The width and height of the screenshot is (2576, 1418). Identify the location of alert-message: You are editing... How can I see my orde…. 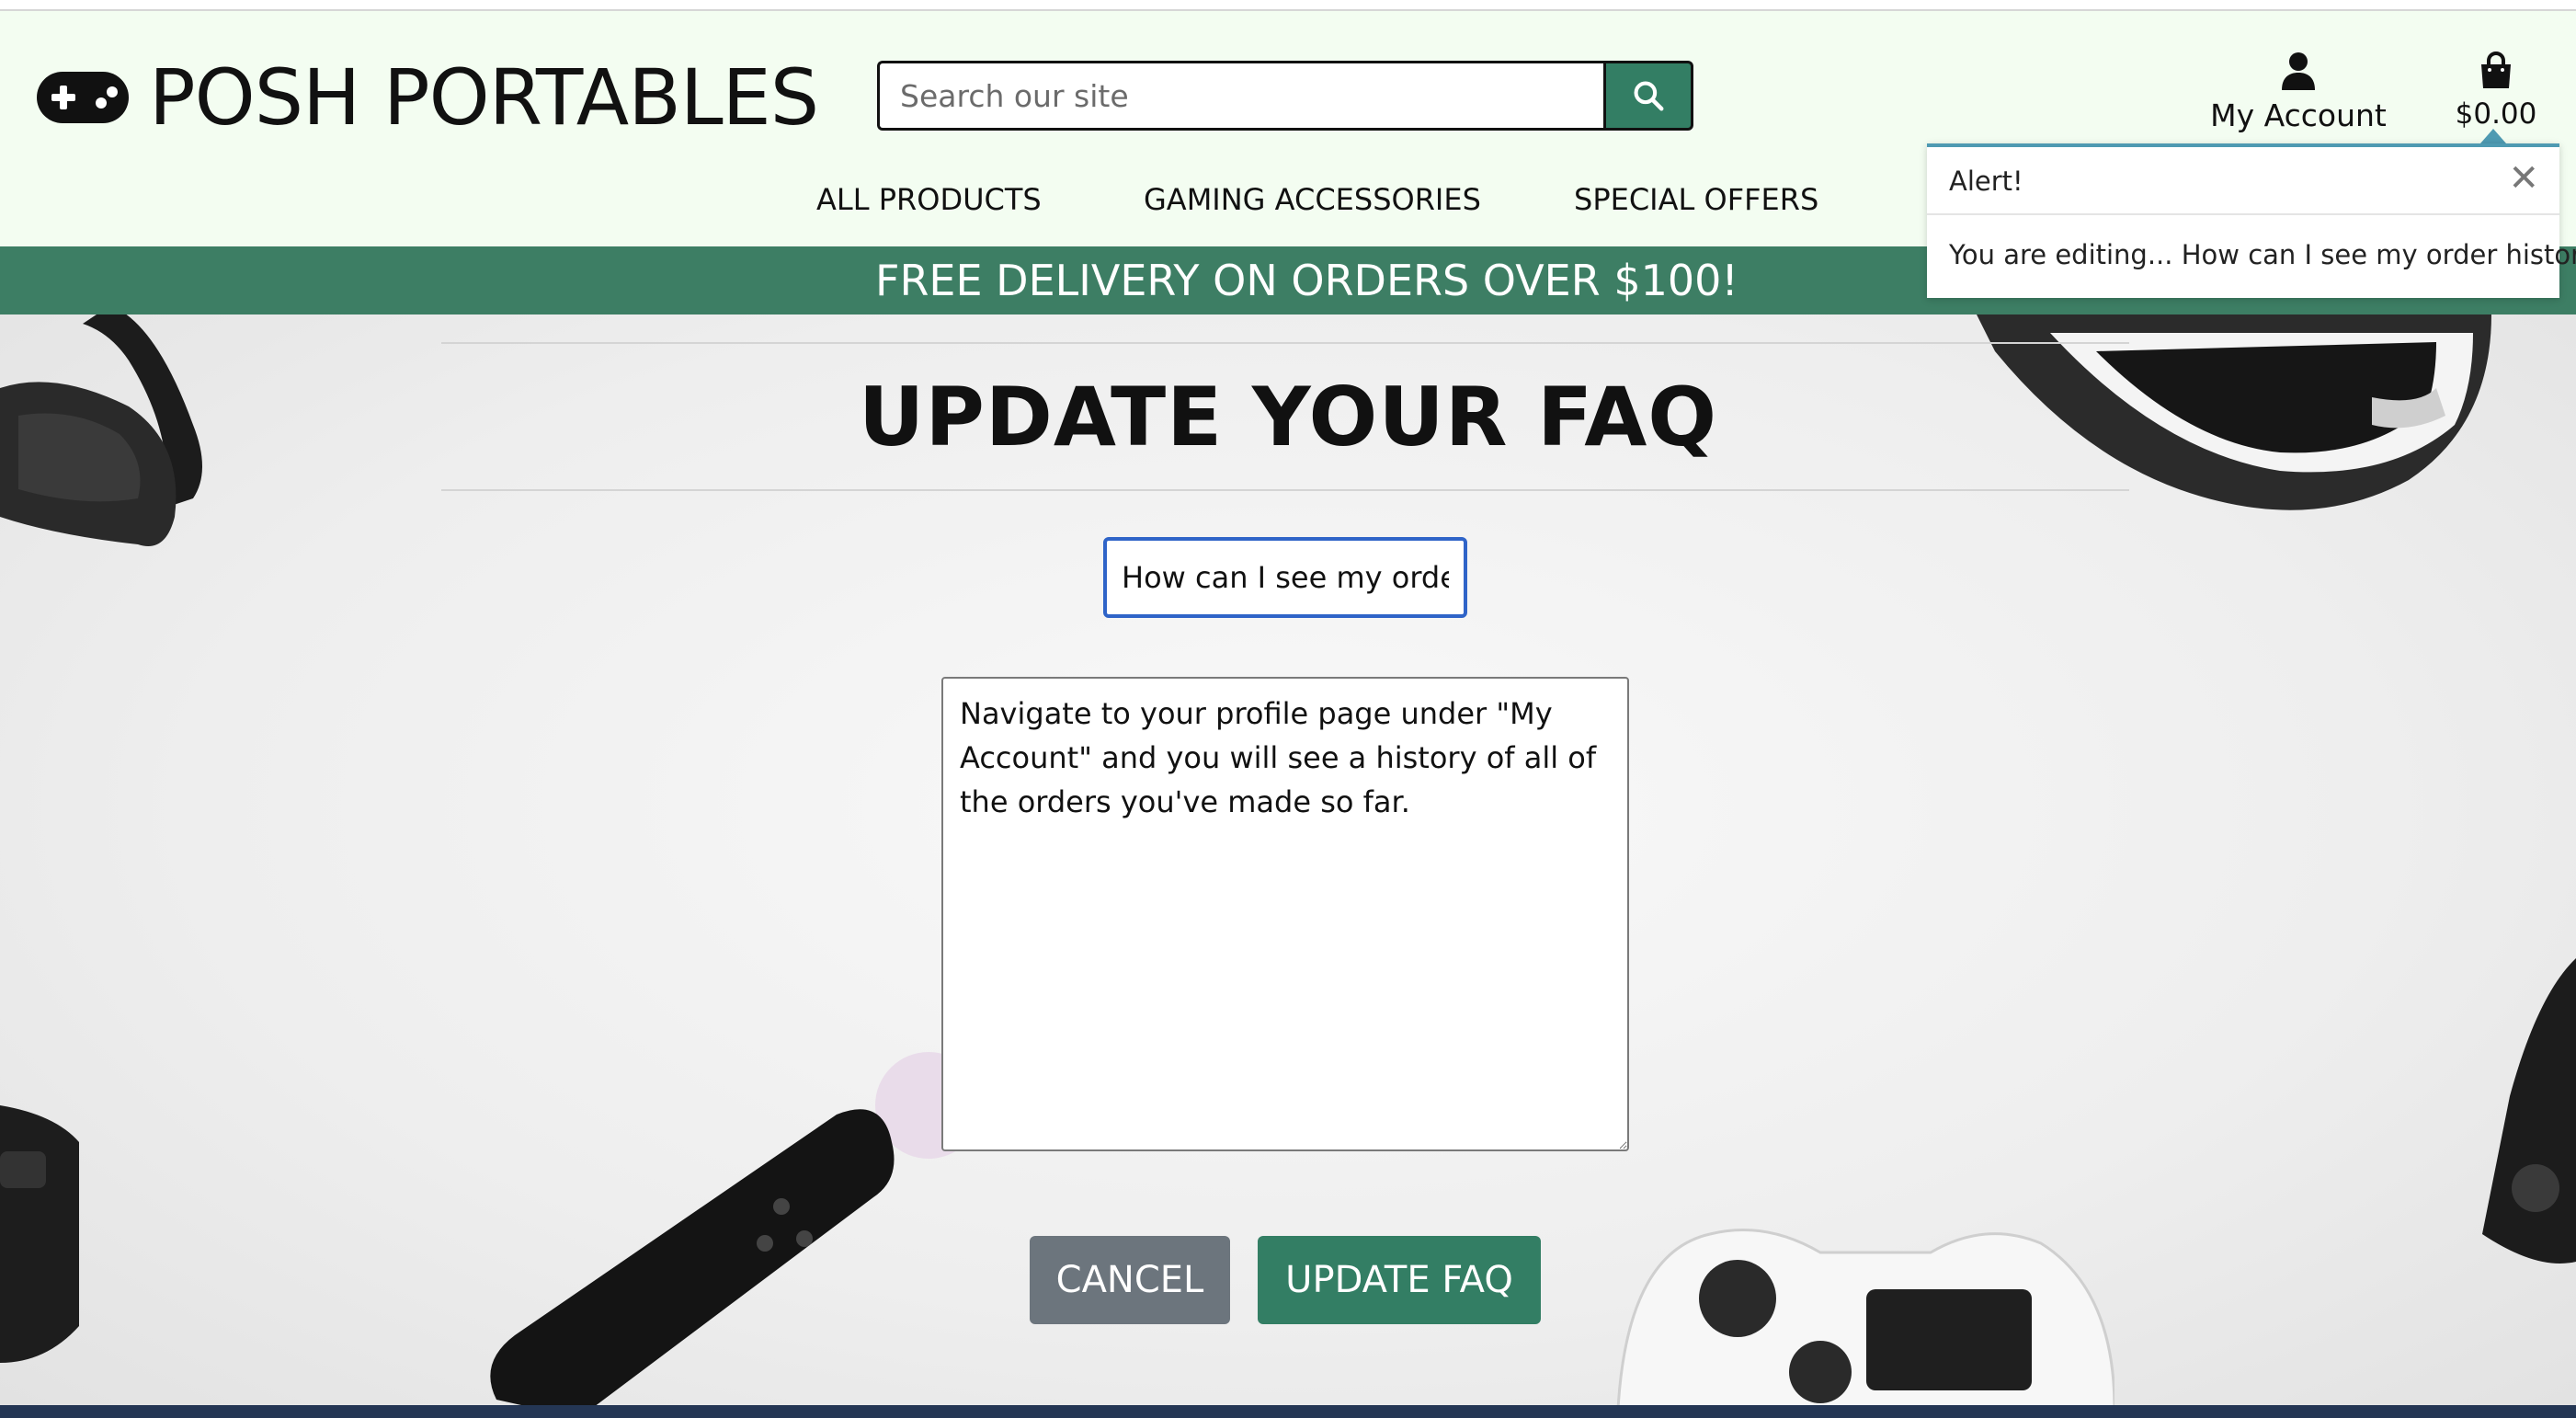
(2262, 254).